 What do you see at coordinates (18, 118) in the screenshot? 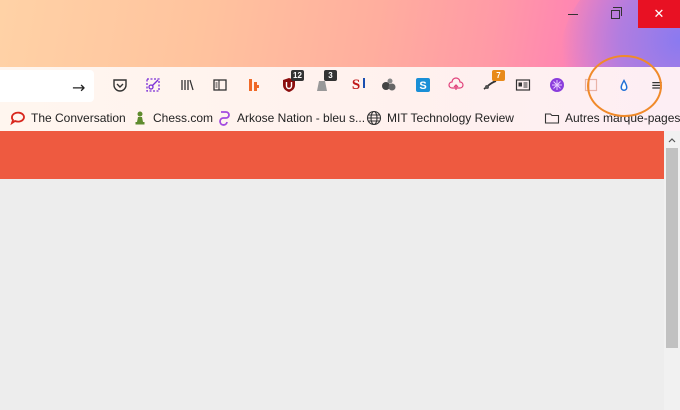
I see `speech-bubble-icon` at bounding box center [18, 118].